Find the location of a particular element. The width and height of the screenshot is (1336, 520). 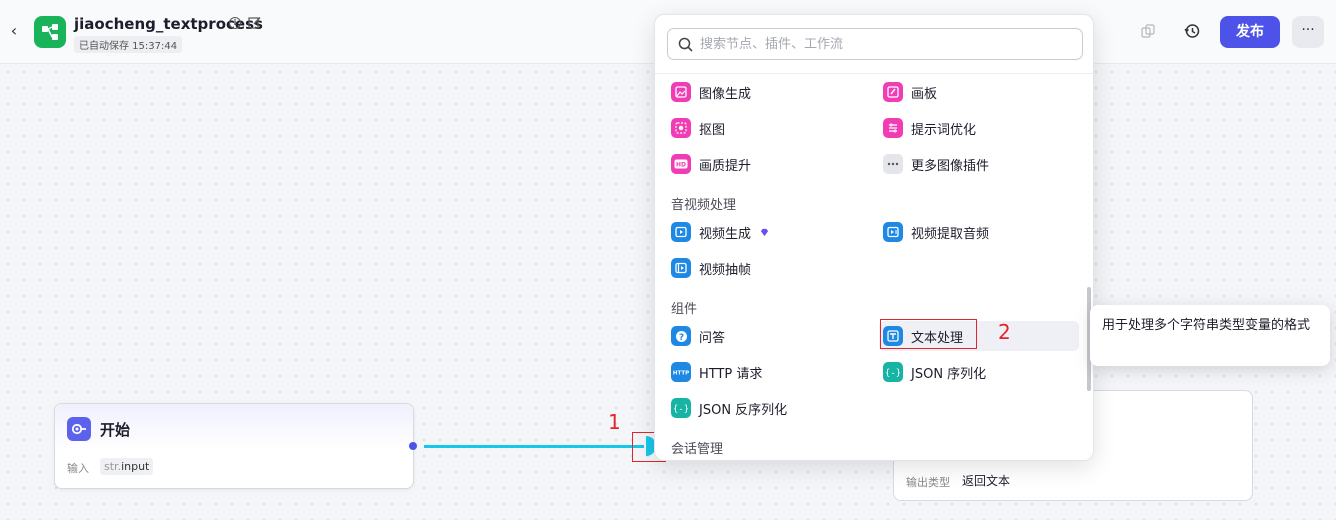

info-icon: i is located at coordinates (235, 23).